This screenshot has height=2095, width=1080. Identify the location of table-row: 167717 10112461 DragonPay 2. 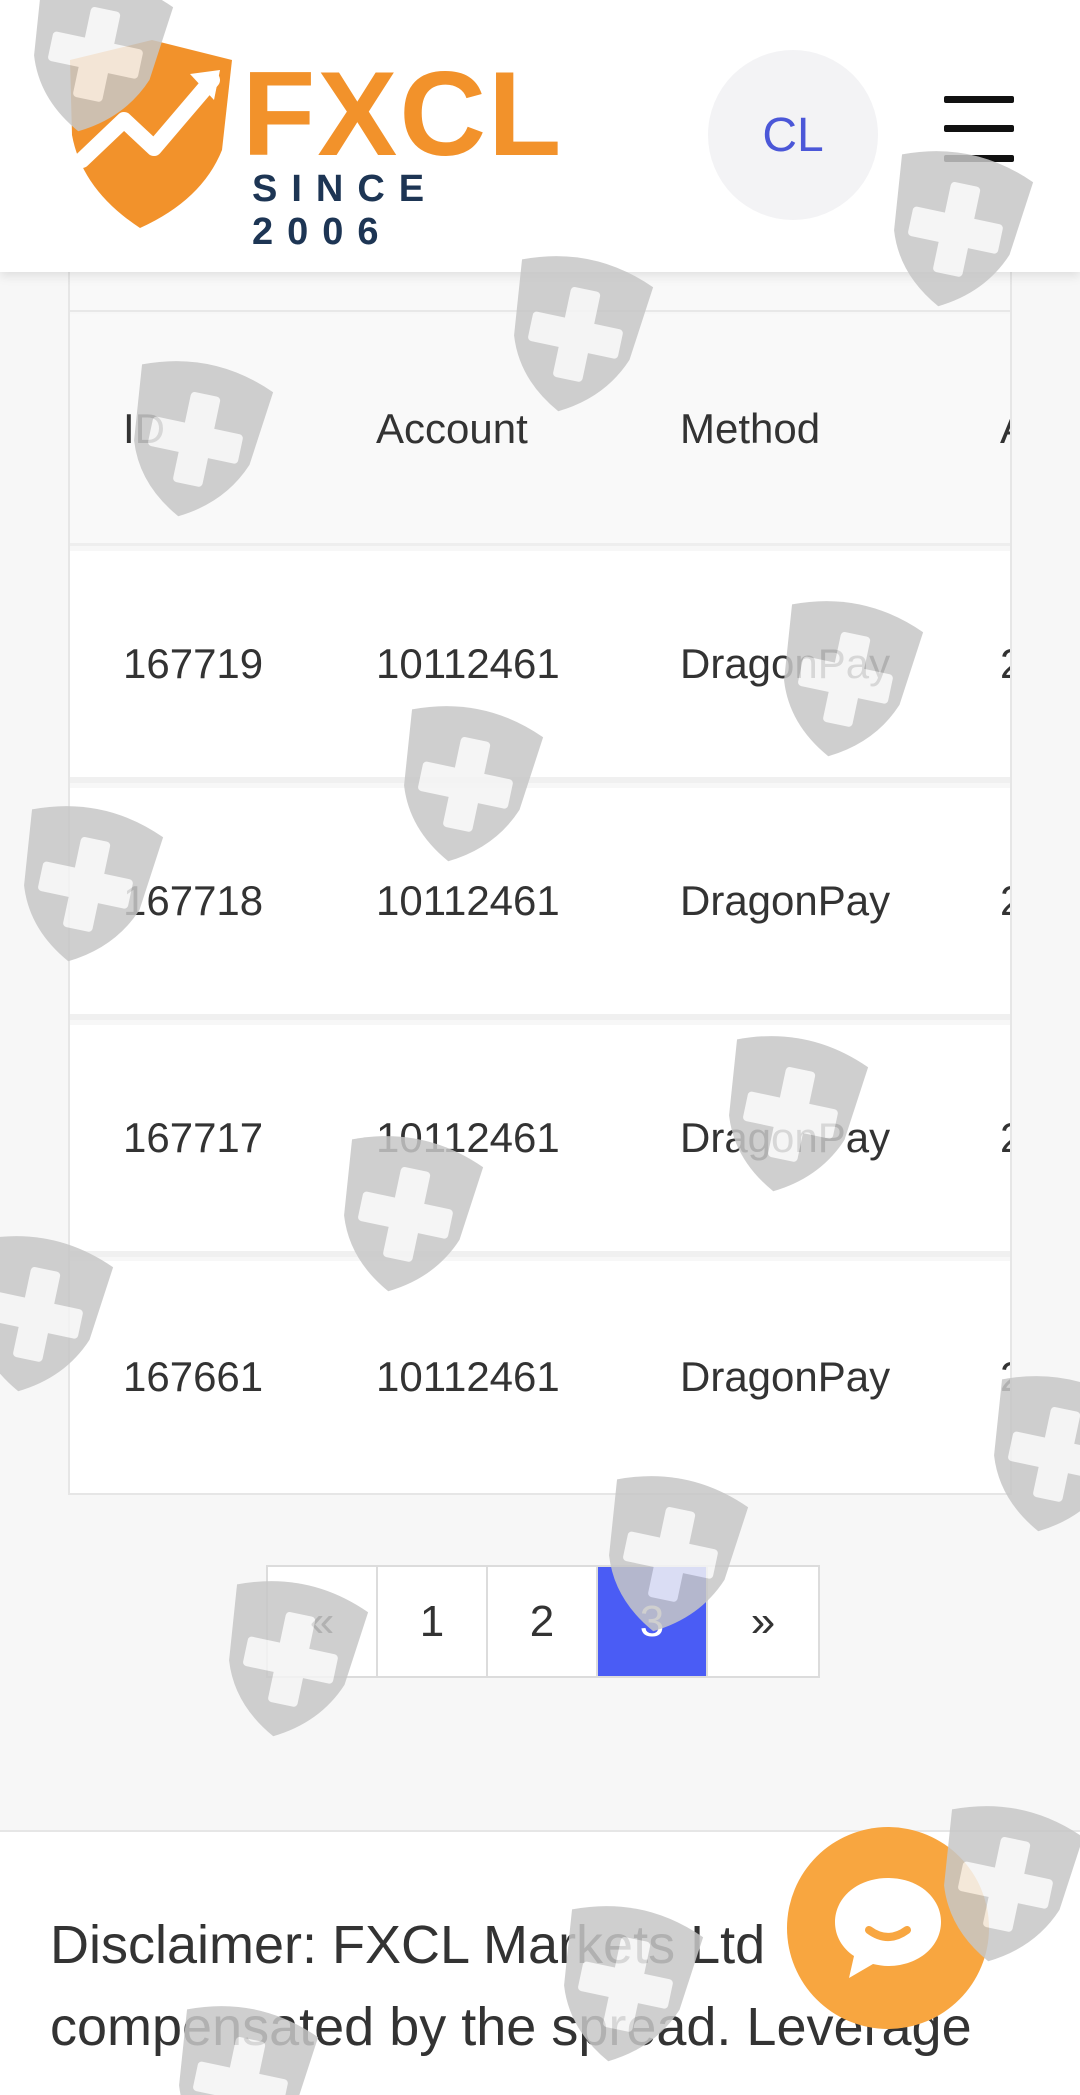
(540, 1141).